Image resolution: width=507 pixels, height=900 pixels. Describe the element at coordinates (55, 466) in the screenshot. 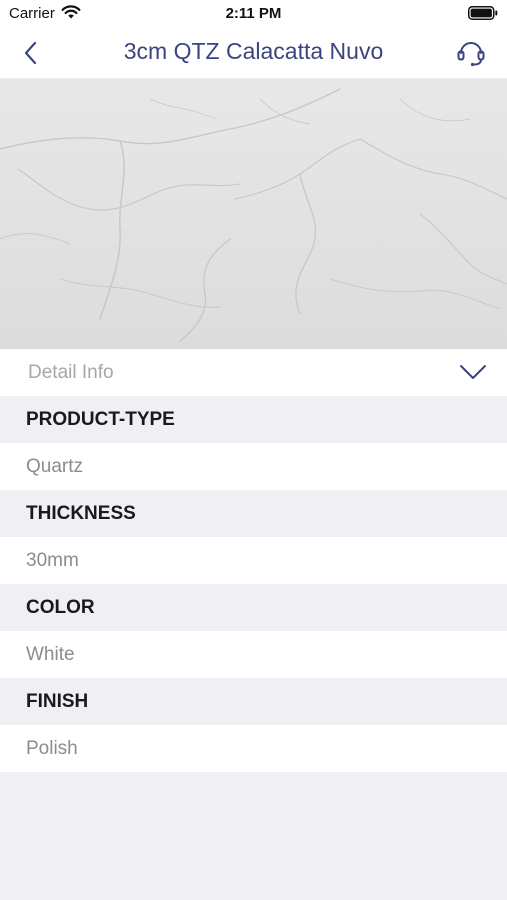

I see `spec-value: Quartz` at that location.